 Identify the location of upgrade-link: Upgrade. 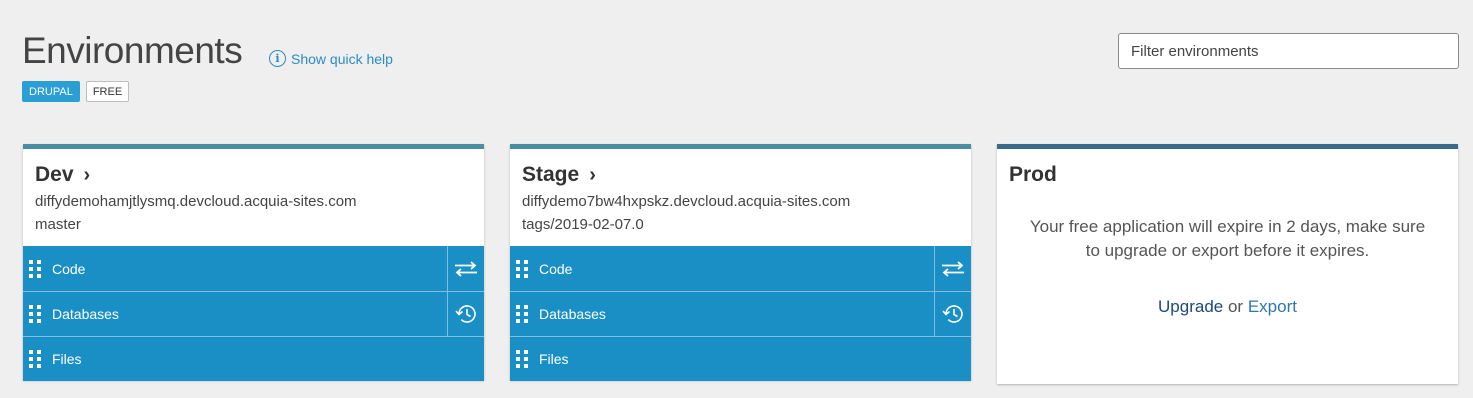
(1190, 306).